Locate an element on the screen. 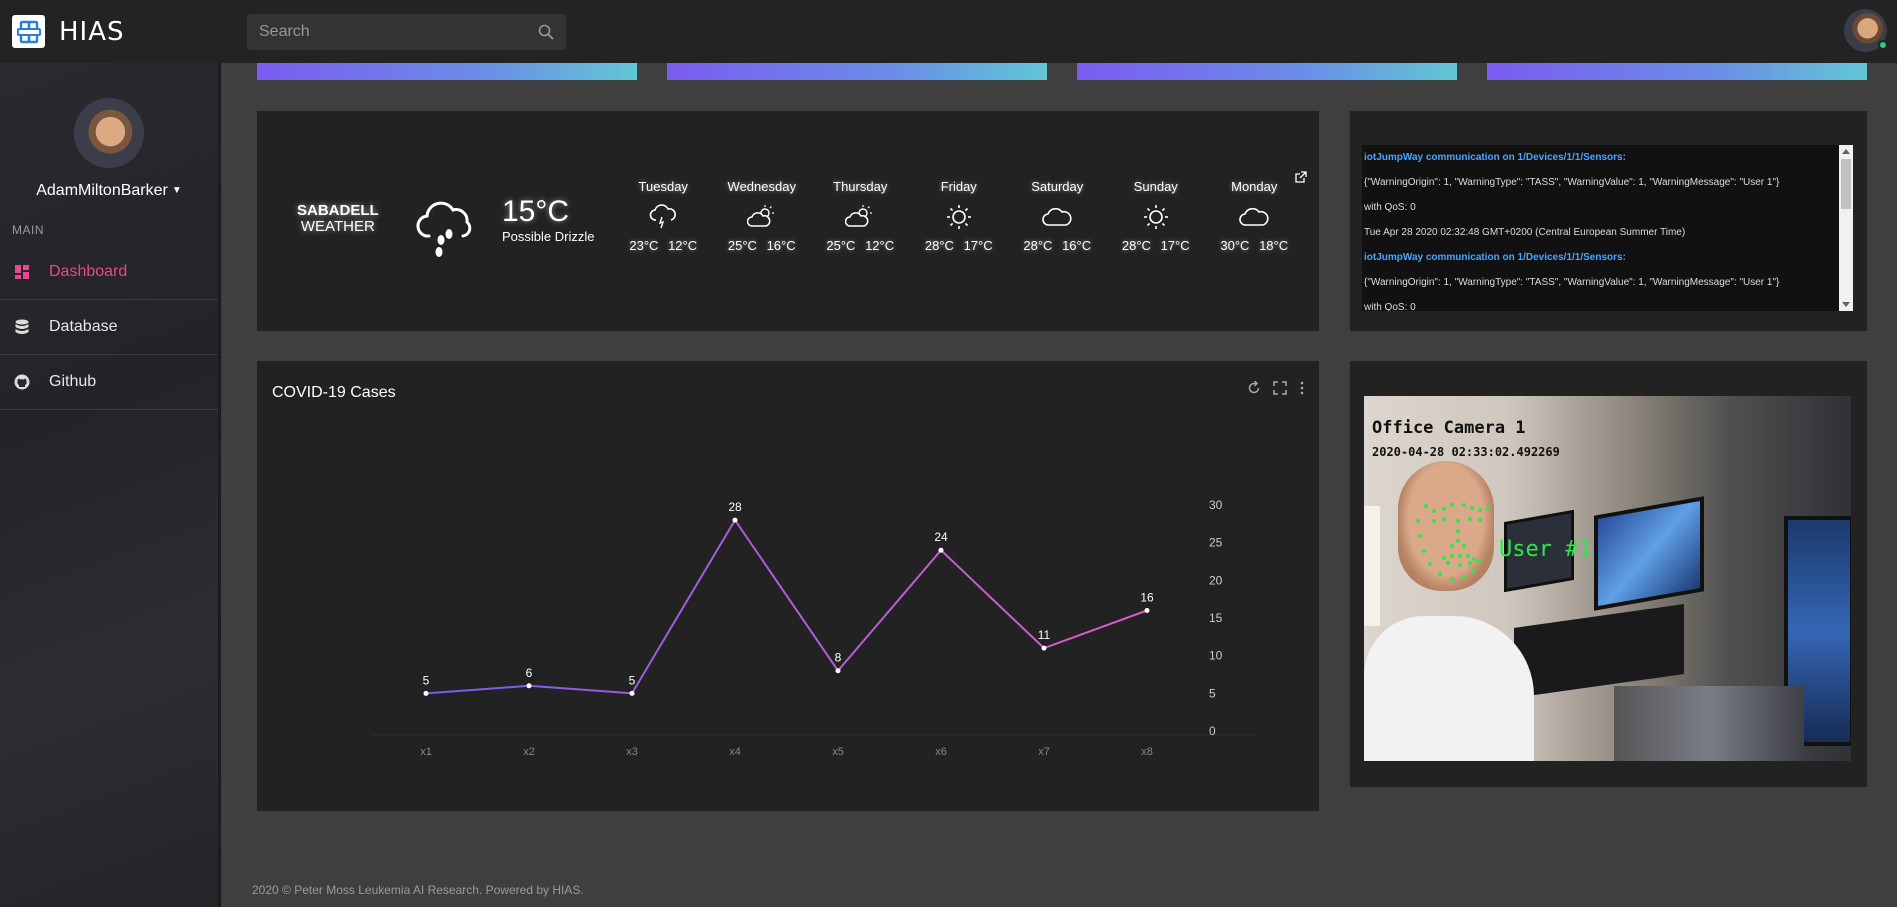  x-tick-label: x4 is located at coordinates (735, 752).